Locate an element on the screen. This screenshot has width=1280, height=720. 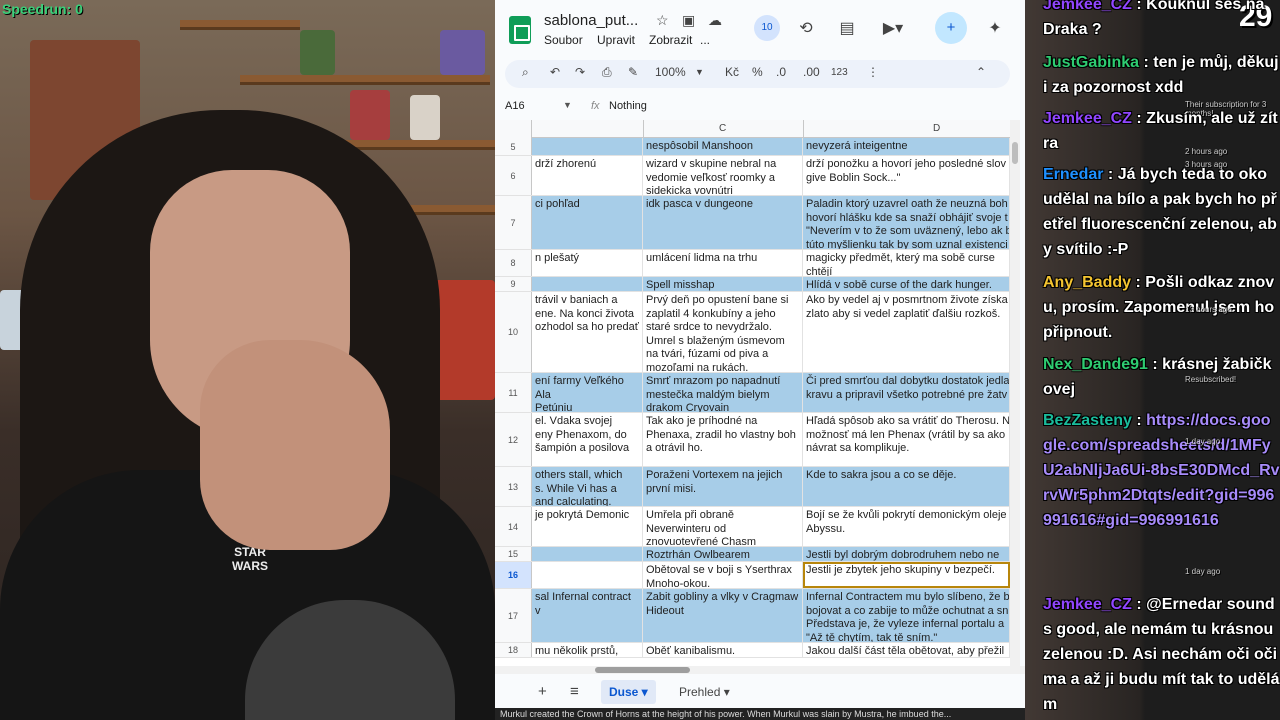
redo-icon: ↷ is located at coordinates (580, 72).